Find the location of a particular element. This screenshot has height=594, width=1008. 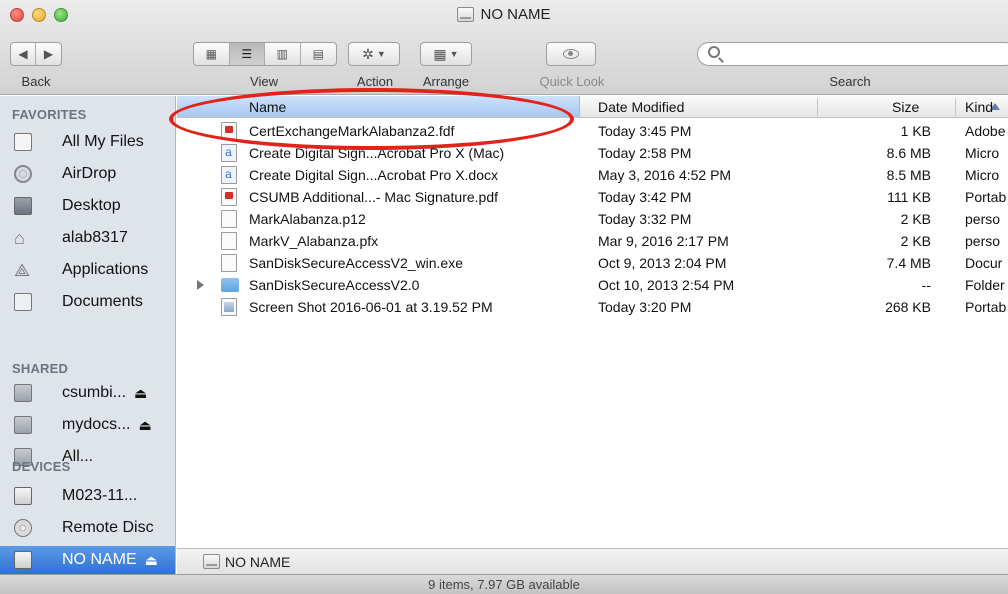

file-date: Oct 10, 2013 2:54 PM is located at coordinates (666, 285).